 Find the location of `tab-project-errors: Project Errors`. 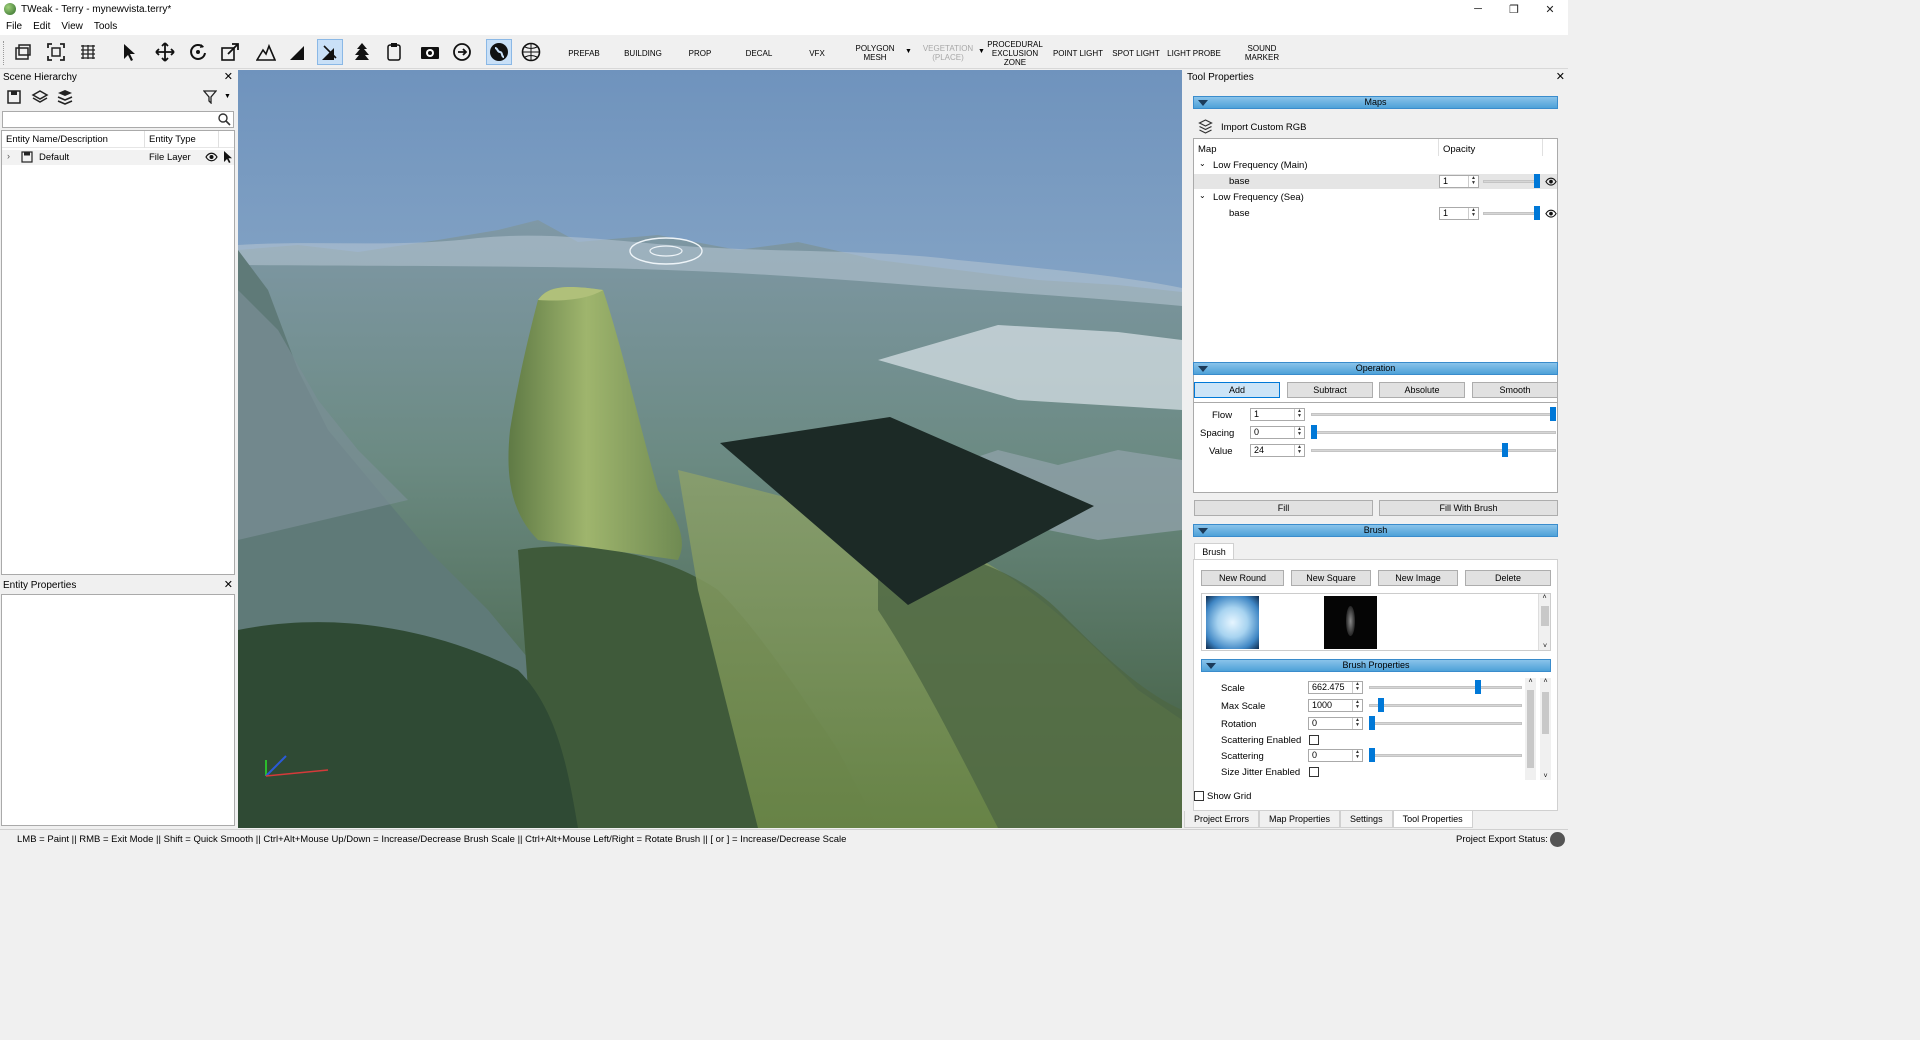

tab-project-errors: Project Errors is located at coordinates (1222, 819).